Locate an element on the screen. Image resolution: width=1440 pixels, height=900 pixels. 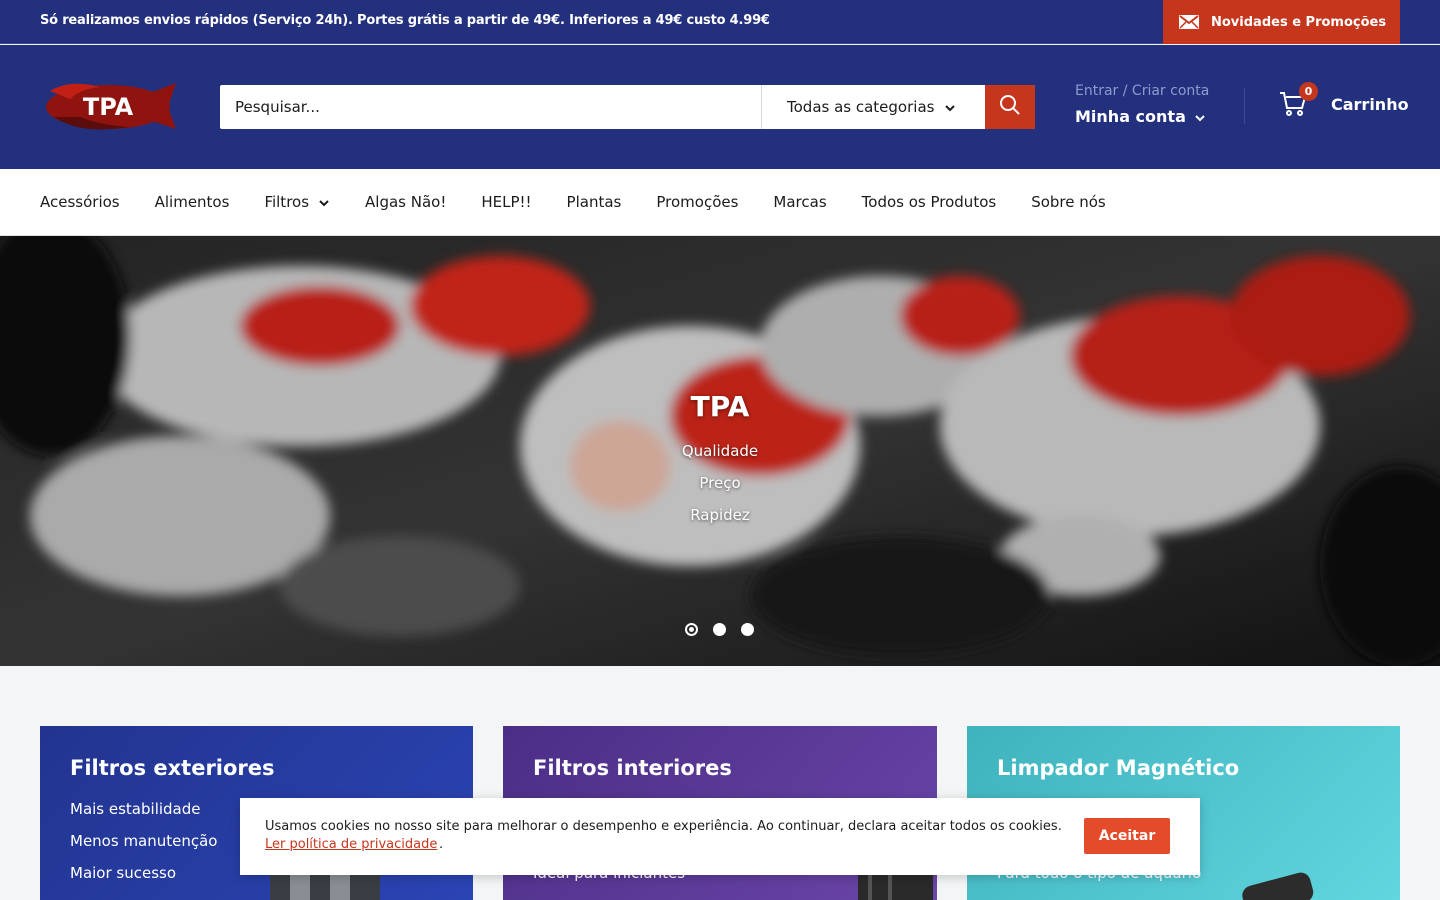
hero-line-price: Preço is located at coordinates (720, 483).